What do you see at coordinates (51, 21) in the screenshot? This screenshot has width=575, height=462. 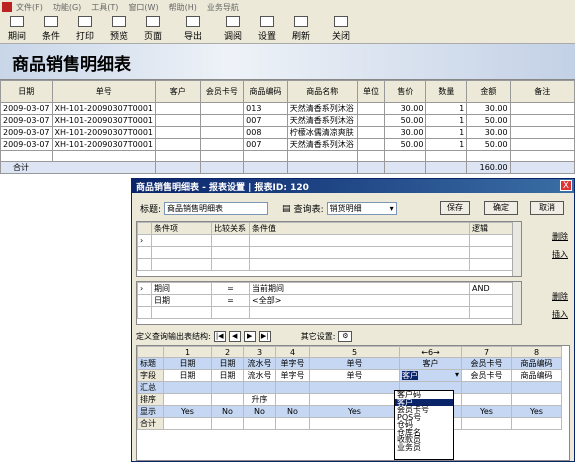 I see `filter-icon` at bounding box center [51, 21].